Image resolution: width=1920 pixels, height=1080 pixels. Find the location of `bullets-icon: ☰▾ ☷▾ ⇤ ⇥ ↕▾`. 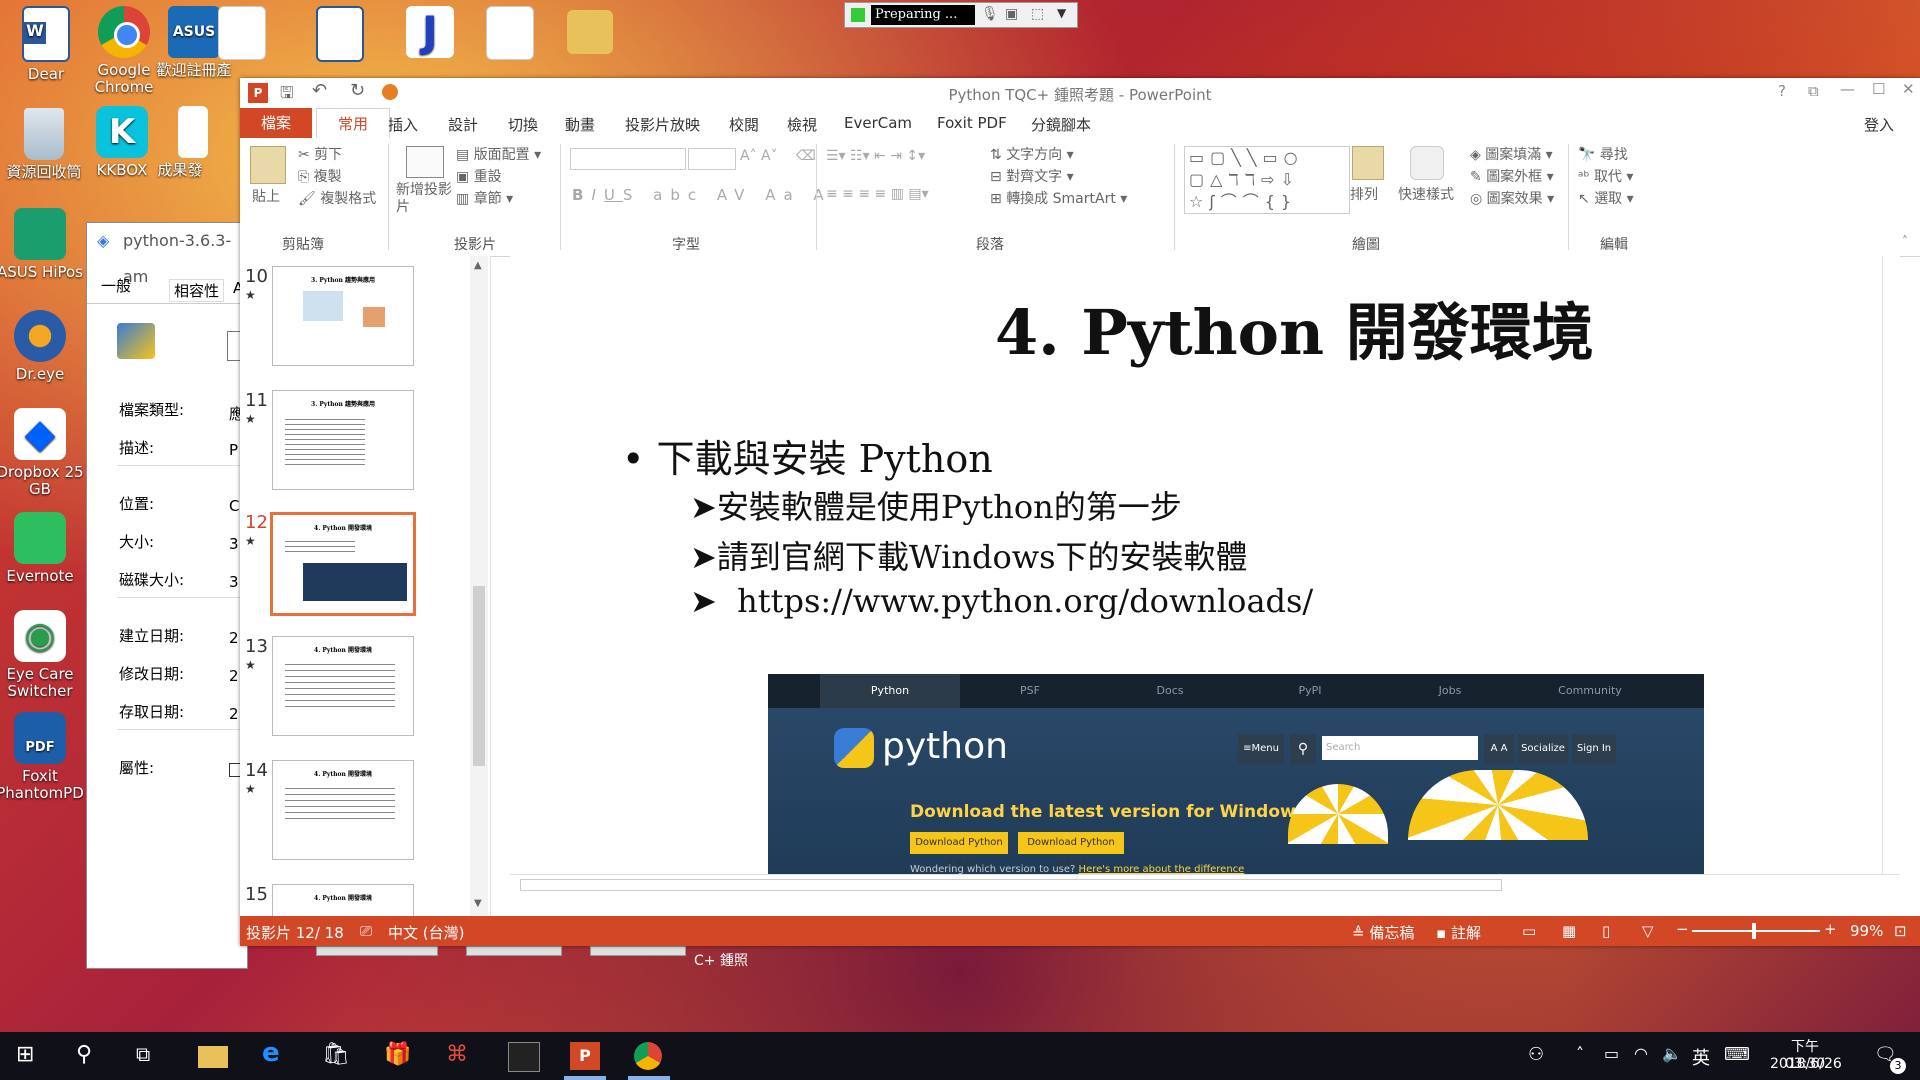

bullets-icon: ☰▾ ☷▾ ⇤ ⇥ ↕▾ is located at coordinates (875, 156).